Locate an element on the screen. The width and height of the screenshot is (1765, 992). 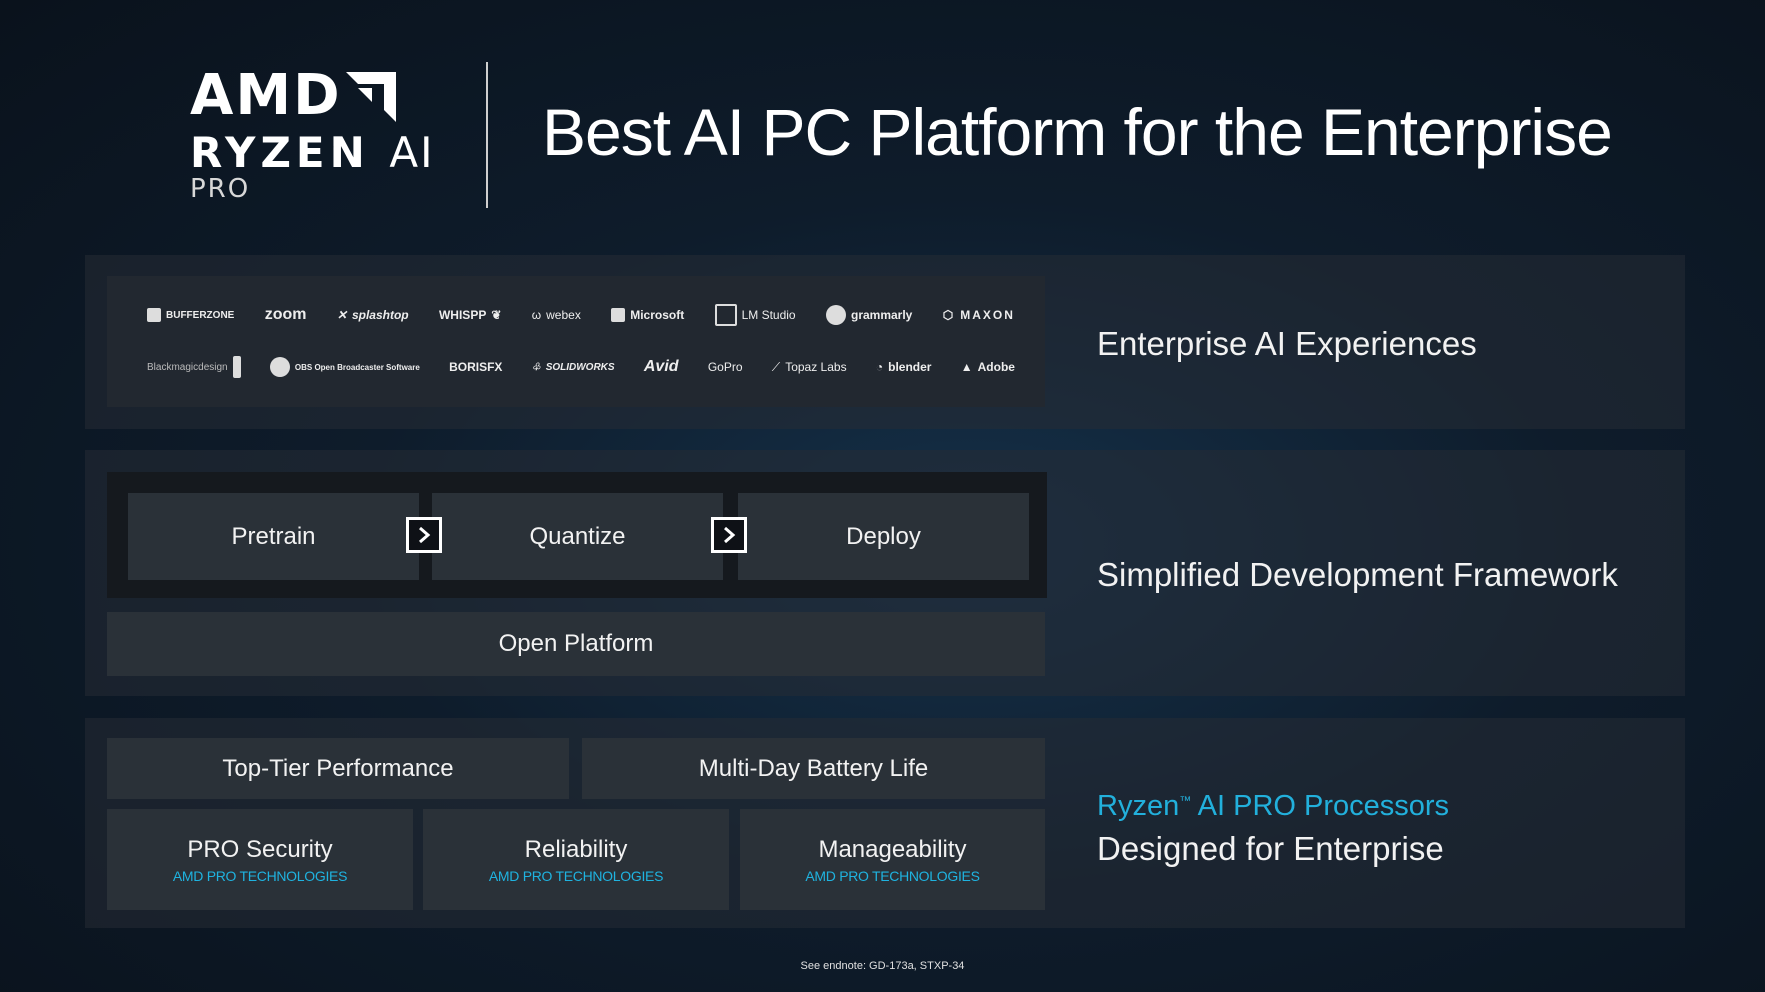
whispp-icon: ❦ is located at coordinates (496, 315).